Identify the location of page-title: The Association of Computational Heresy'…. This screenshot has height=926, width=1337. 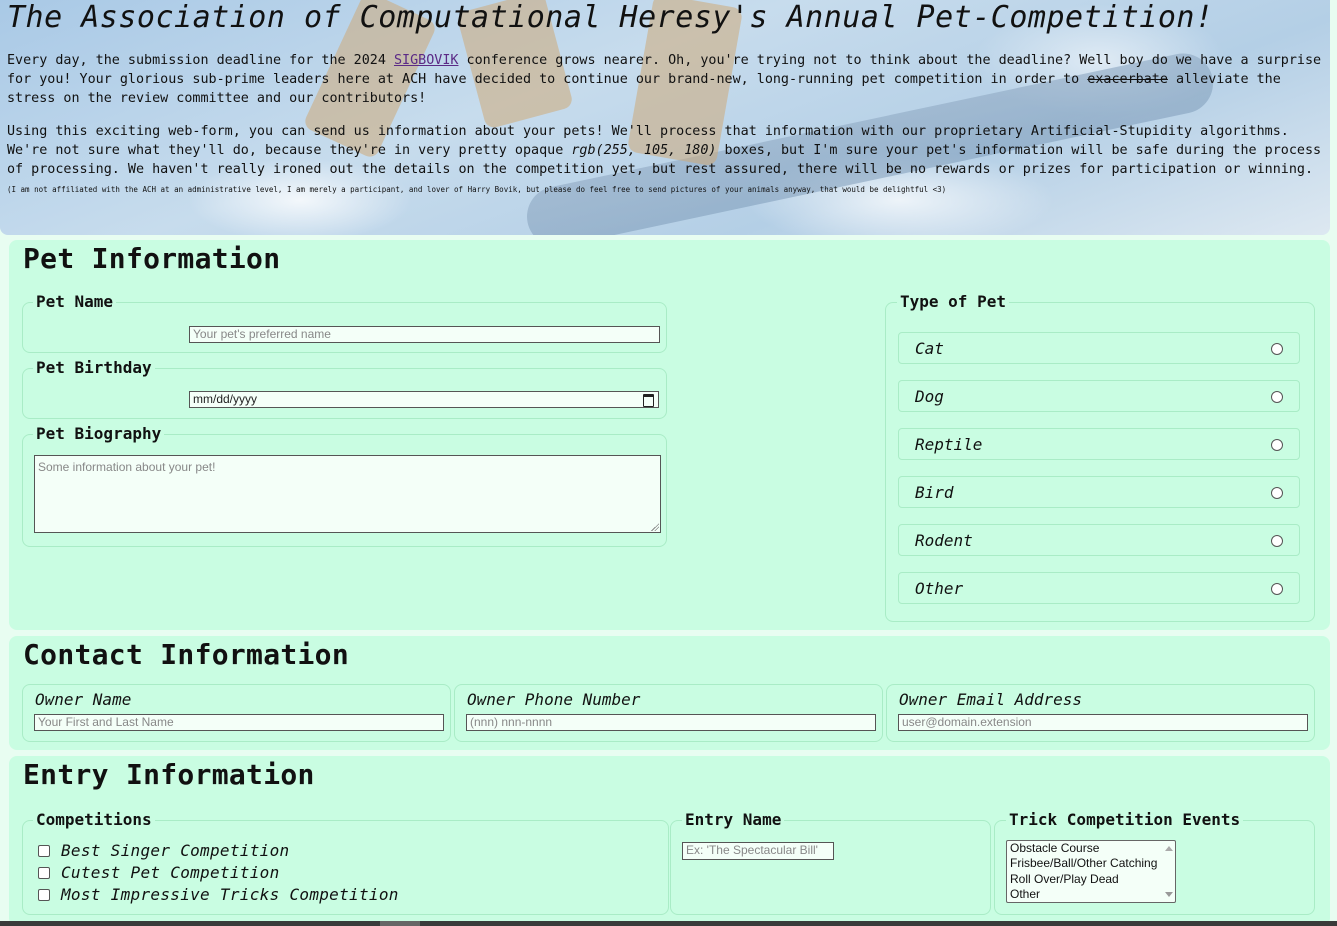
(610, 17).